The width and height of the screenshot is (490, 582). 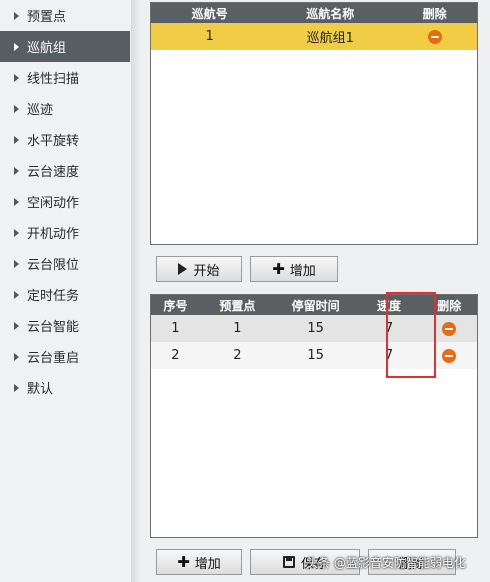 What do you see at coordinates (53, 141) in the screenshot?
I see `sidebar-item-label: 水平旋转` at bounding box center [53, 141].